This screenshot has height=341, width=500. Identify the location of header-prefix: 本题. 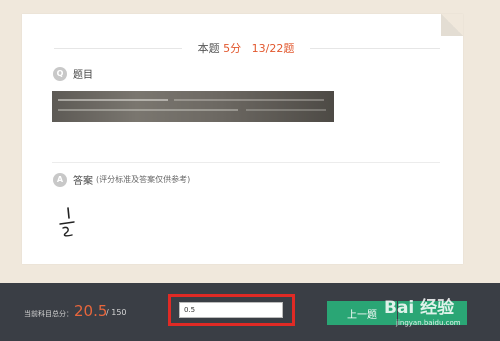
(208, 48).